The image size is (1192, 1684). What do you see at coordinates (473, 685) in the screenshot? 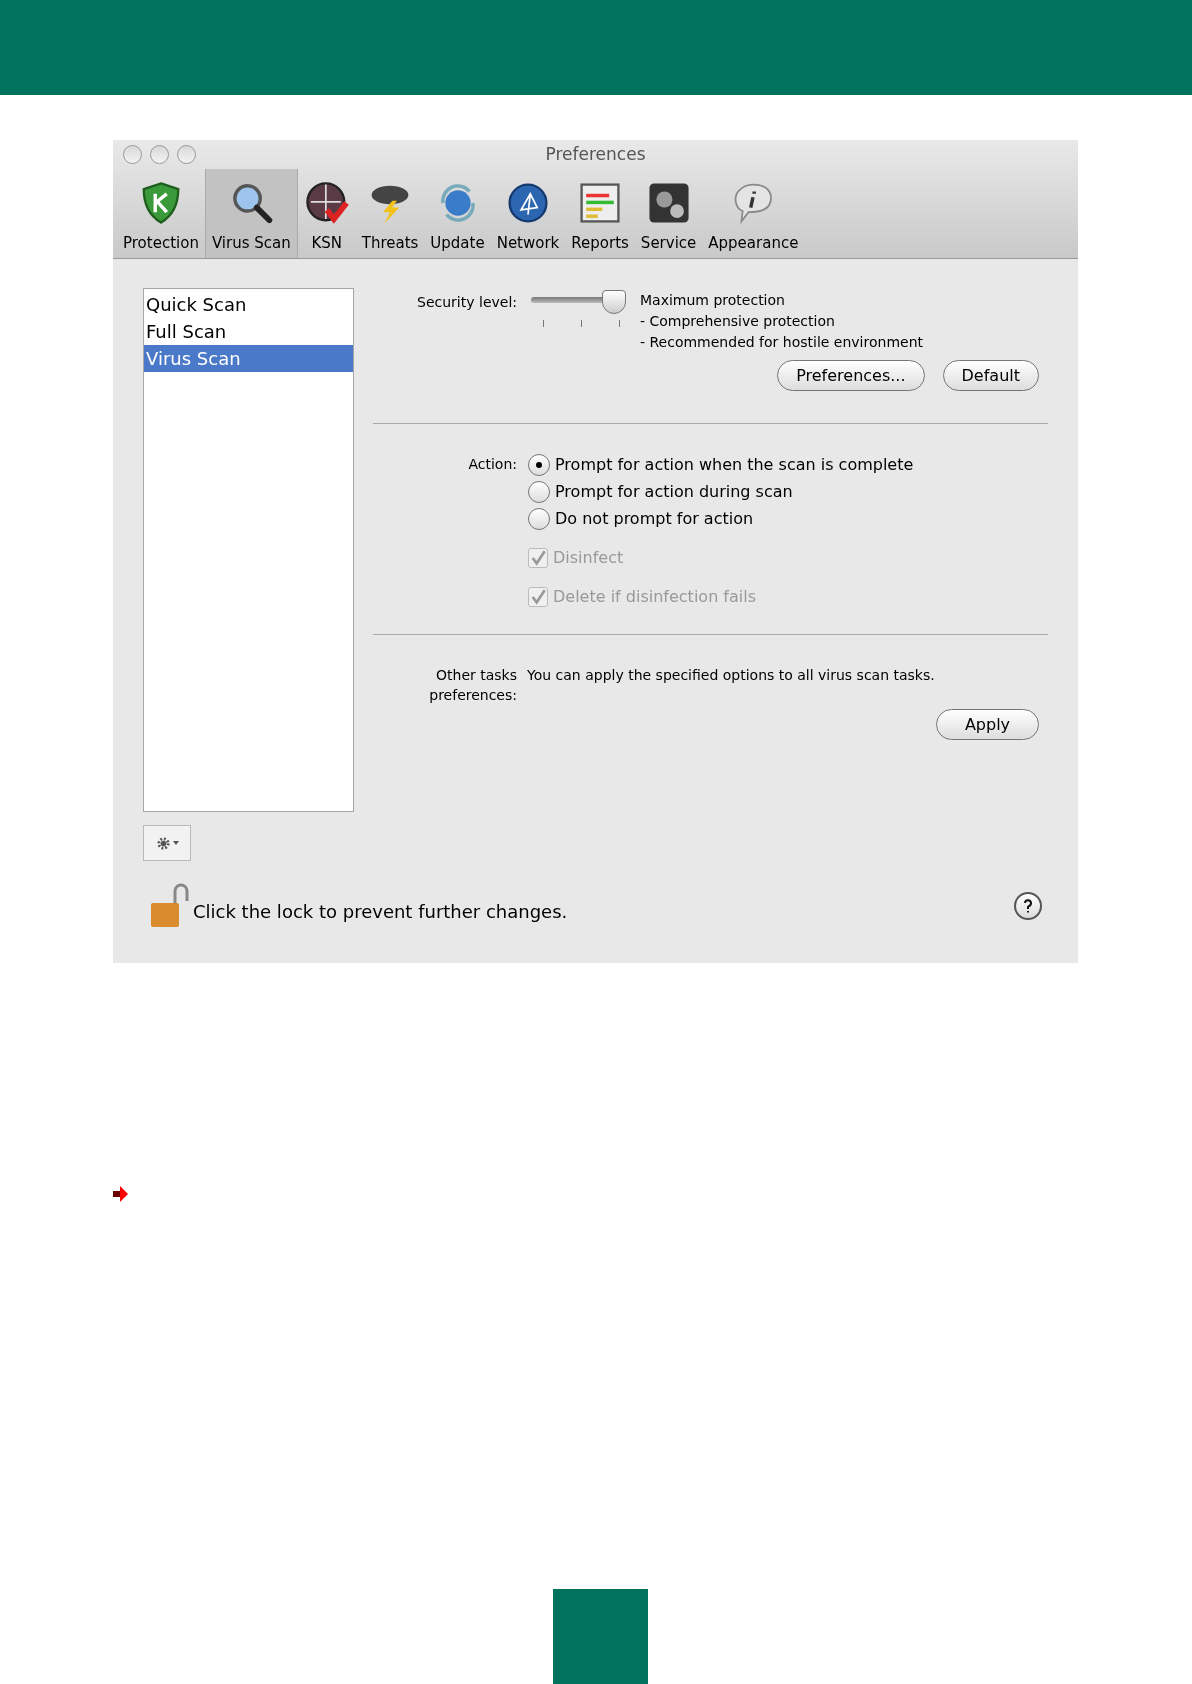
I see `other-tasks-label: Other tasks preferences:` at bounding box center [473, 685].